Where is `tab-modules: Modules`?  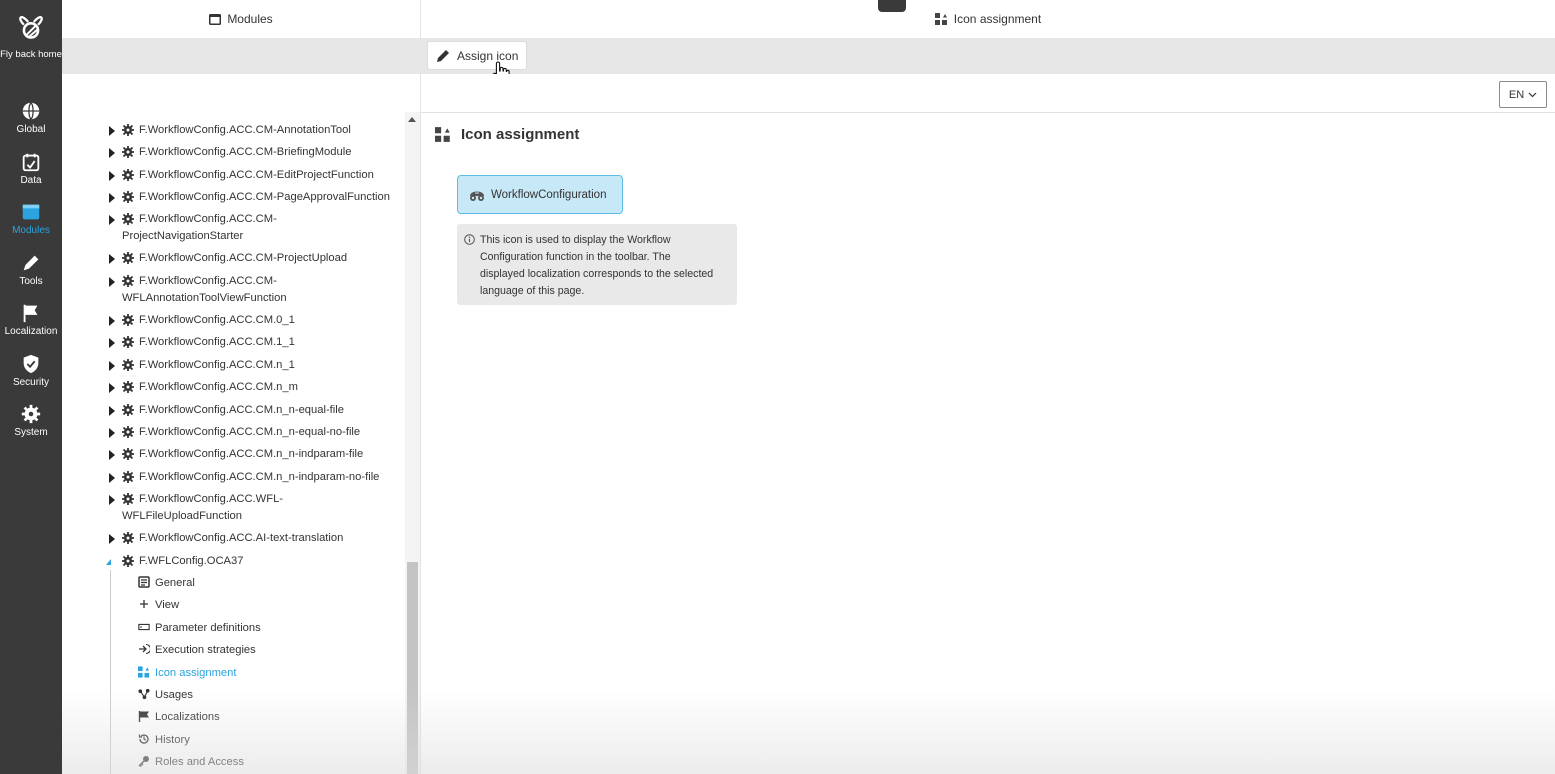
tab-modules: Modules is located at coordinates (241, 19).